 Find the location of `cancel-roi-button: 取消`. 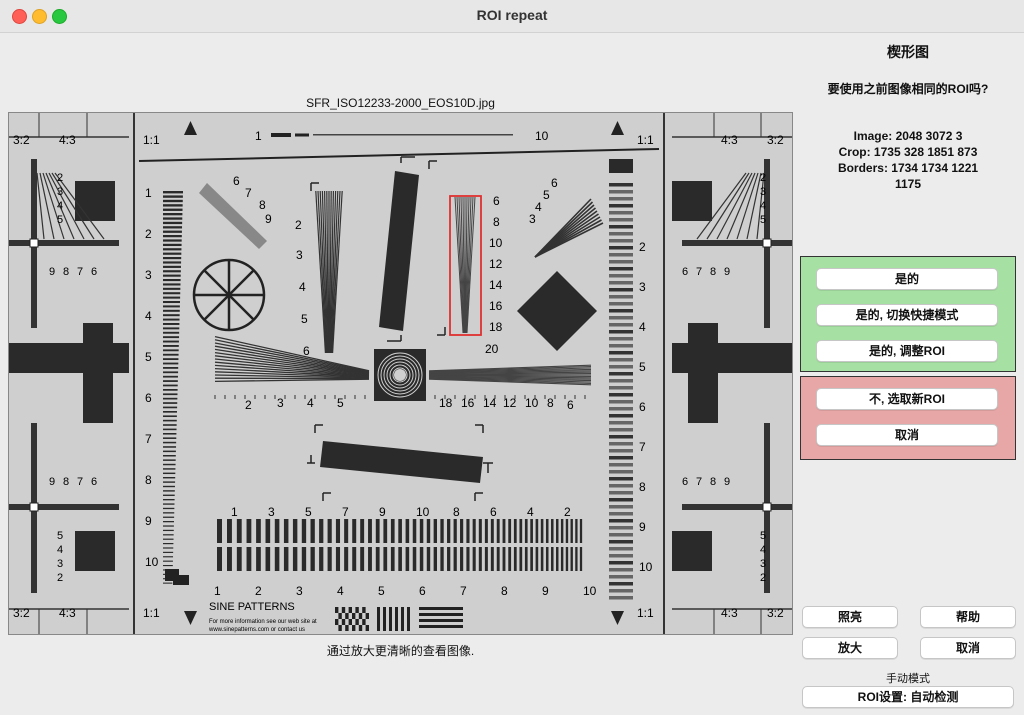

cancel-roi-button: 取消 is located at coordinates (907, 435).